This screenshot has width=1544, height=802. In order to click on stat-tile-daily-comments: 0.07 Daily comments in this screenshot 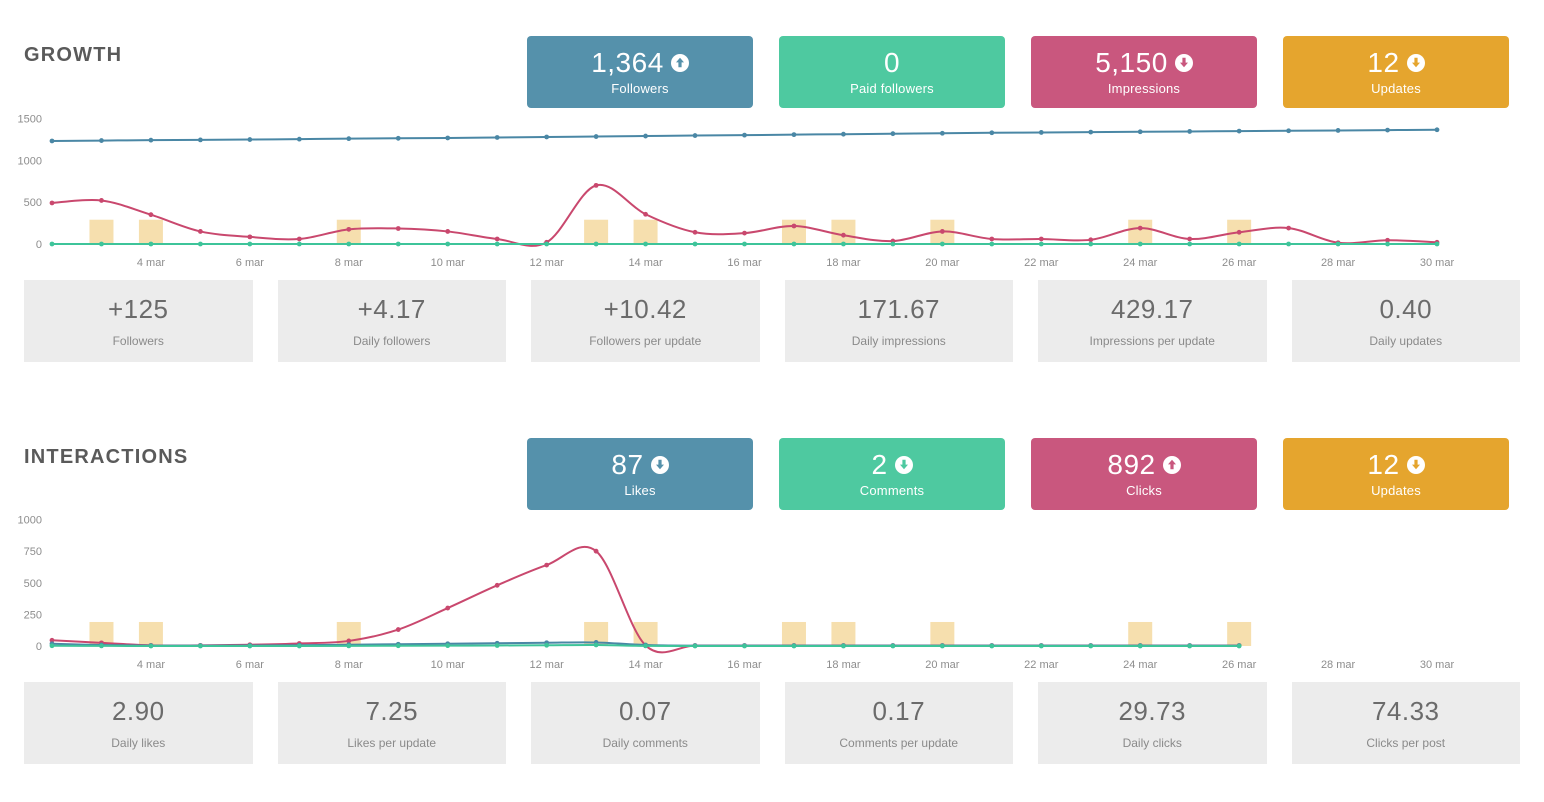, I will do `click(645, 723)`.